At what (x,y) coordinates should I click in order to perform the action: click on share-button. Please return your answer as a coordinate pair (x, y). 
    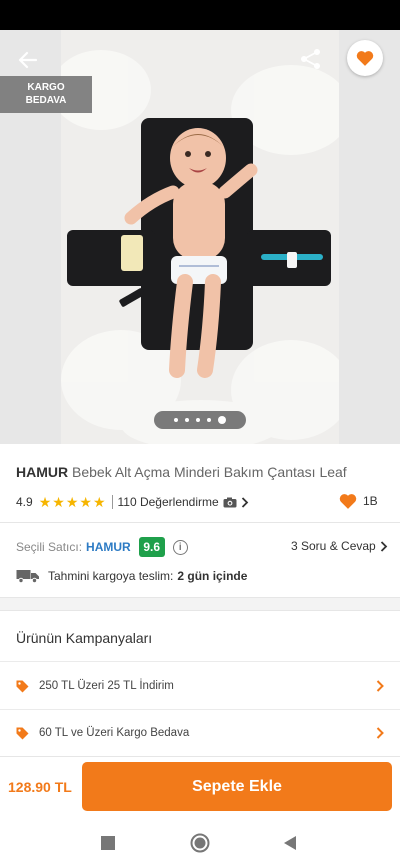
    Looking at the image, I should click on (311, 59).